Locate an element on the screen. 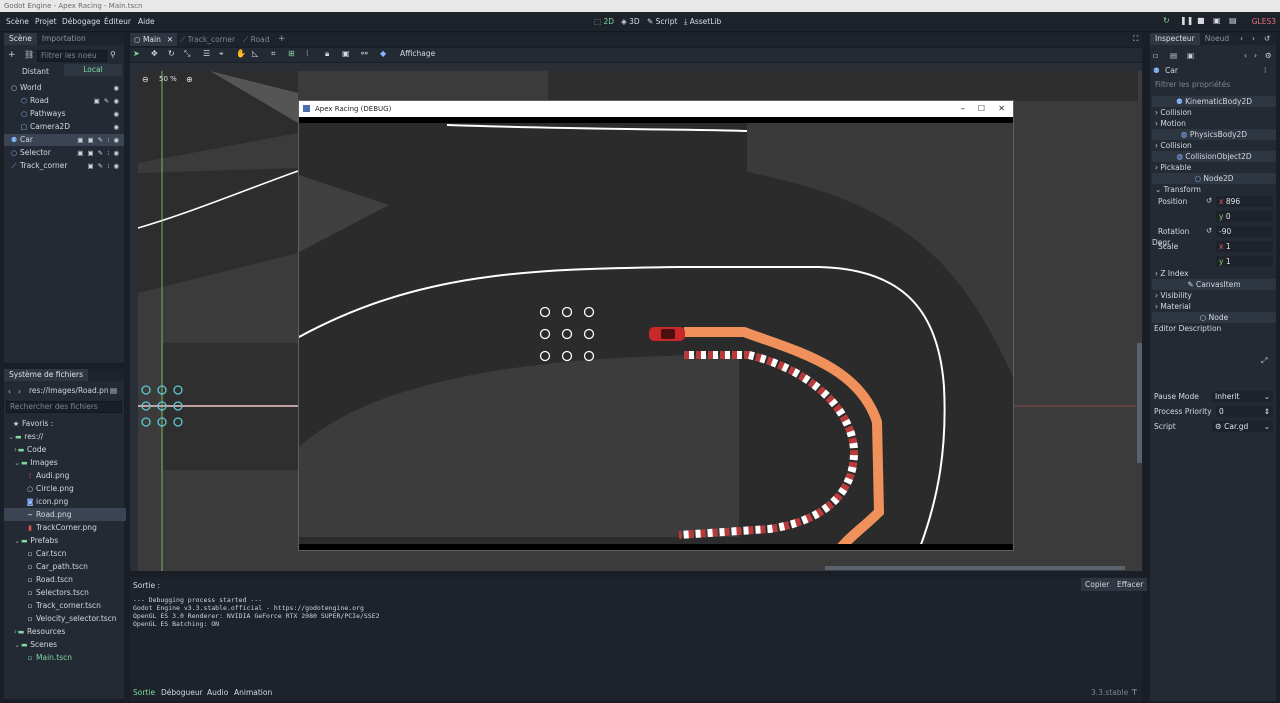 The width and height of the screenshot is (1280, 703). expand-icon: ⤢ is located at coordinates (1264, 361).